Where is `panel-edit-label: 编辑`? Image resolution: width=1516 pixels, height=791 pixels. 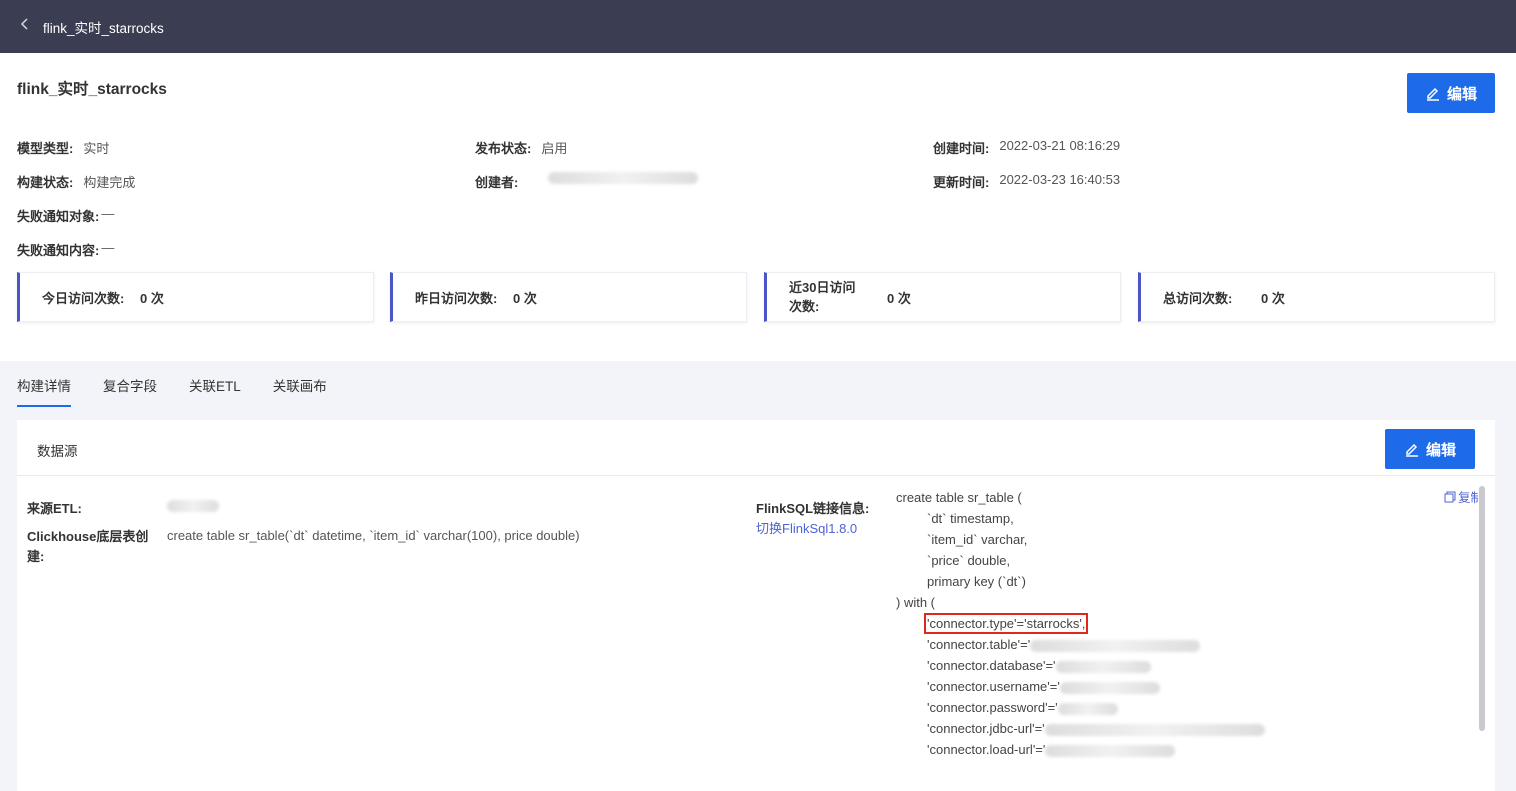 panel-edit-label: 编辑 is located at coordinates (1440, 450).